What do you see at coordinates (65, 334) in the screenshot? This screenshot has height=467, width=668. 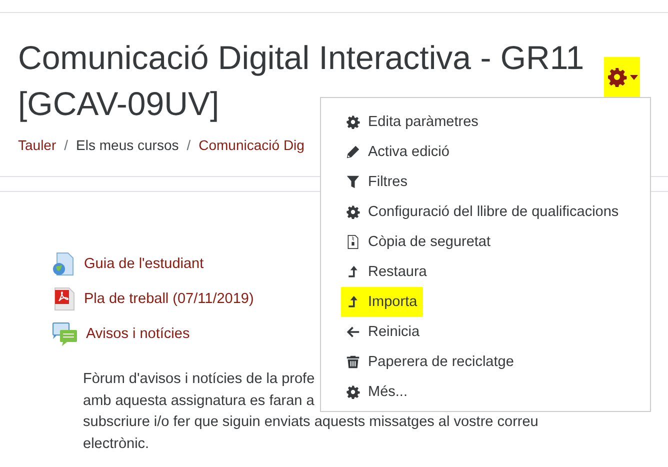 I see `forum-icon` at bounding box center [65, 334].